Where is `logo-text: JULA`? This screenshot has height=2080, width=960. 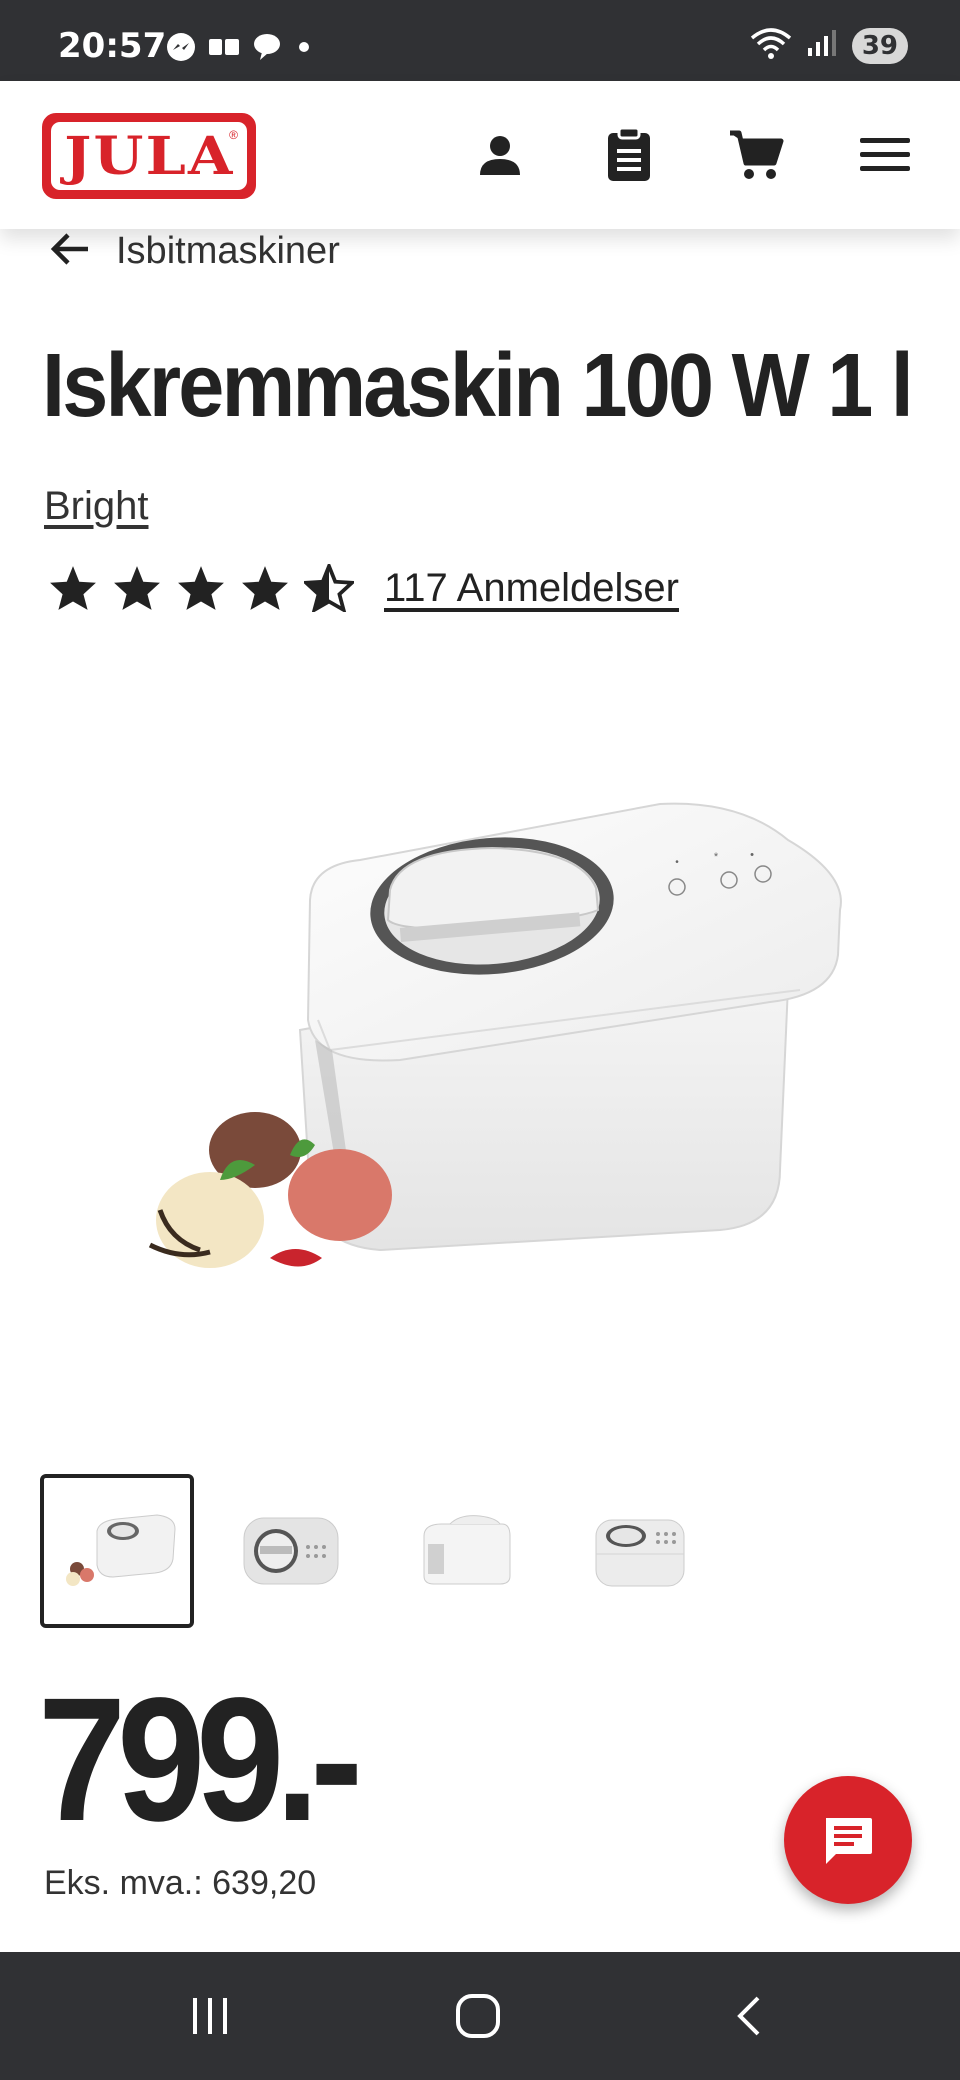 logo-text: JULA is located at coordinates (149, 156).